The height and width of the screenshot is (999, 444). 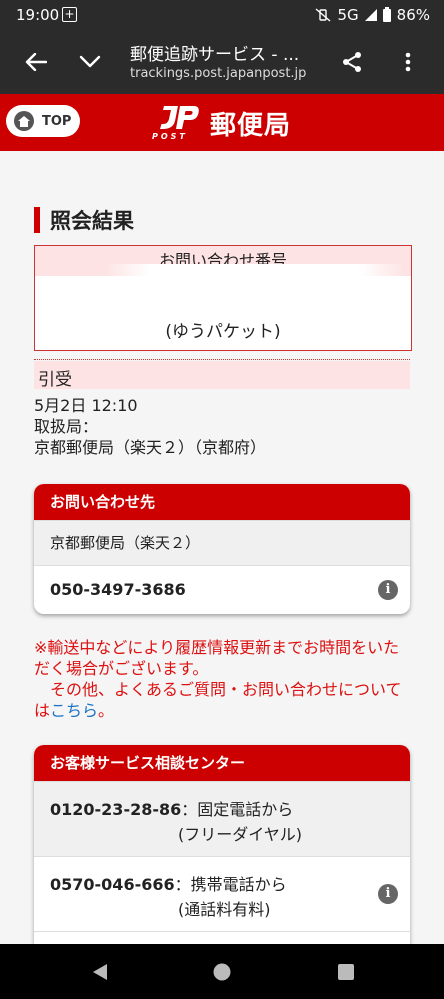 What do you see at coordinates (251, 125) in the screenshot?
I see `brand-name: 郵便局` at bounding box center [251, 125].